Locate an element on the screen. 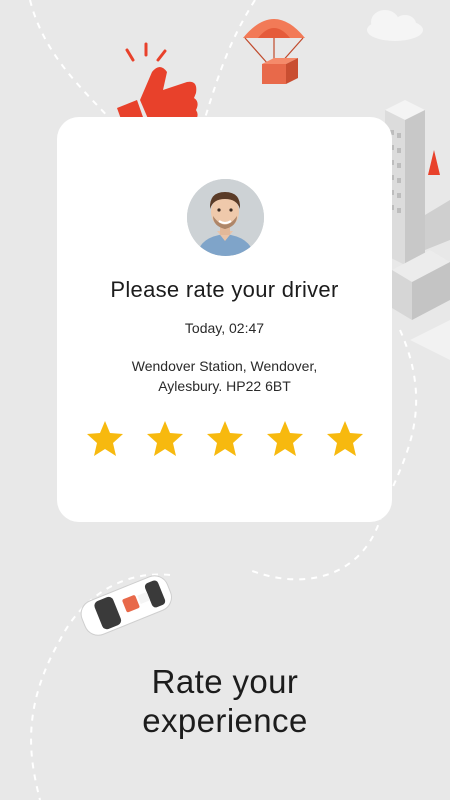  star-4-icon is located at coordinates (285, 439).